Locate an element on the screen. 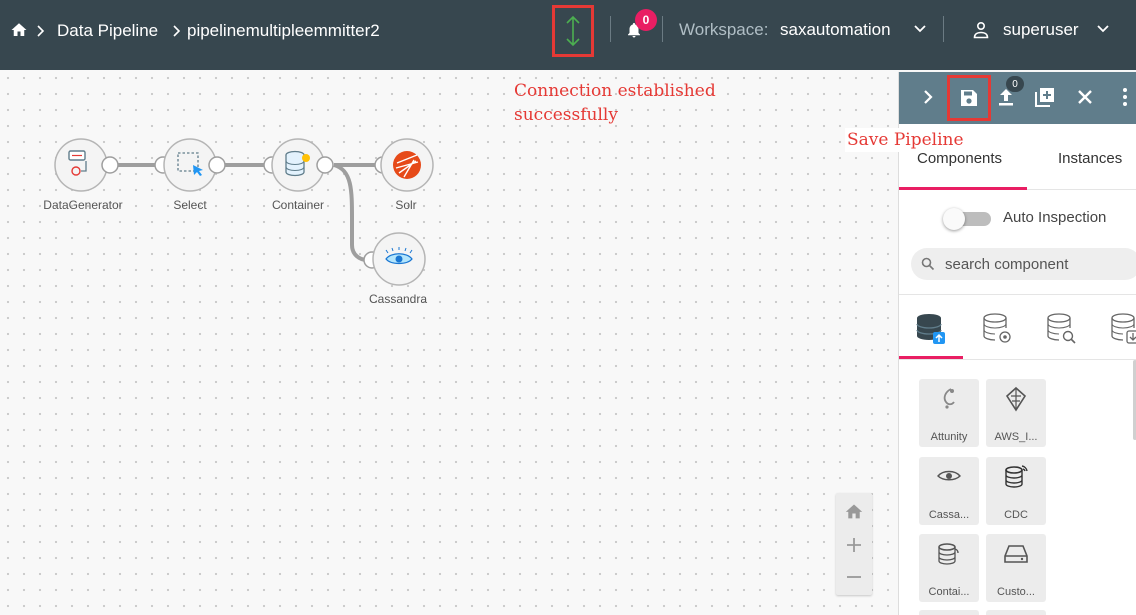  save-icon is located at coordinates (969, 98).